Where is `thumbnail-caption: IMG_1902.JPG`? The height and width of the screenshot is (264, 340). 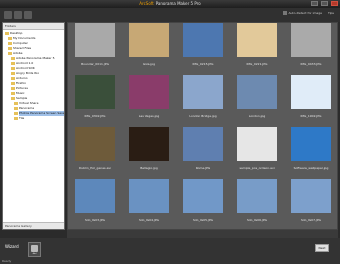
thumbnail-caption: IMG_1902.JPG is located at coordinates (311, 116).